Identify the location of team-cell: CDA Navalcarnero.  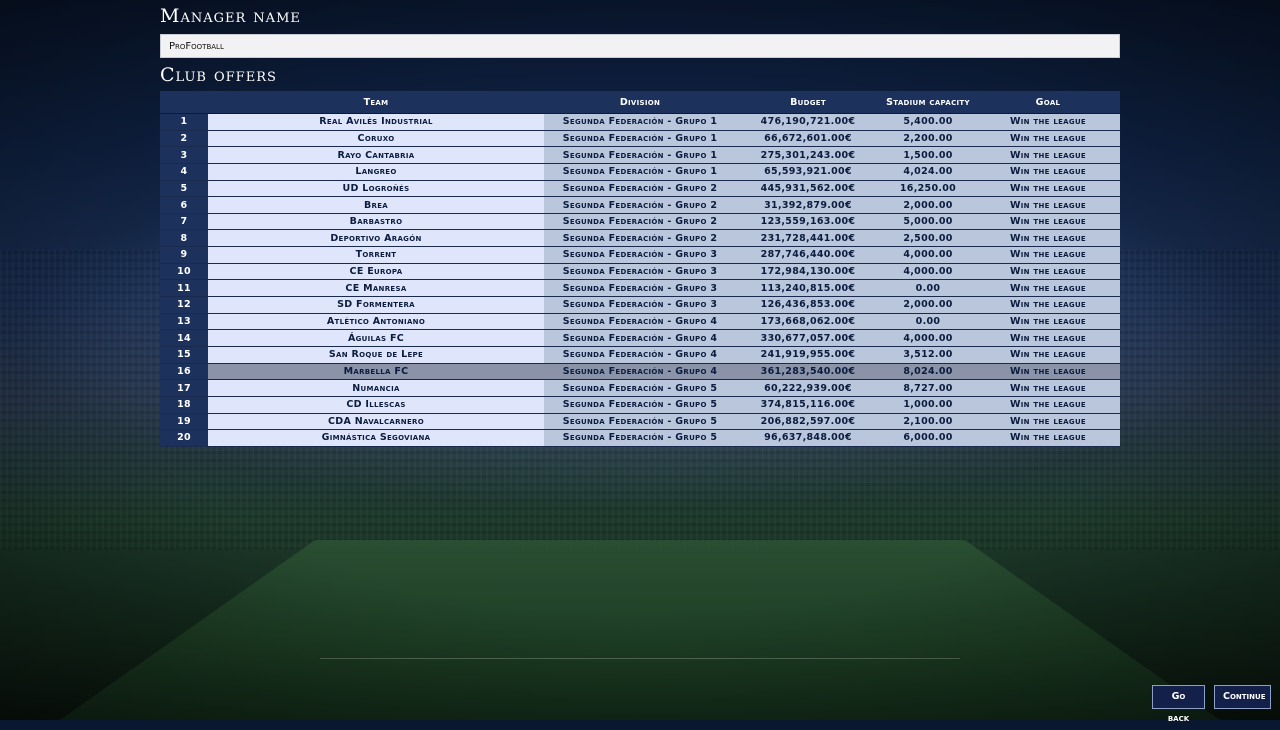
(376, 422).